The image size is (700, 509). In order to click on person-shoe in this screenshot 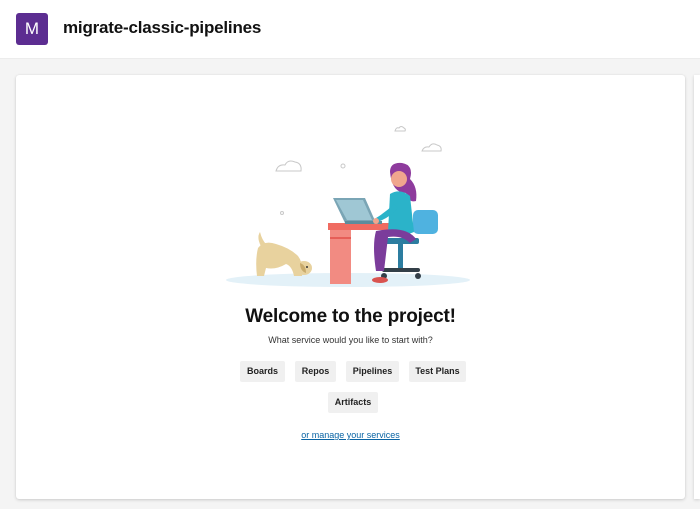, I will do `click(380, 280)`.